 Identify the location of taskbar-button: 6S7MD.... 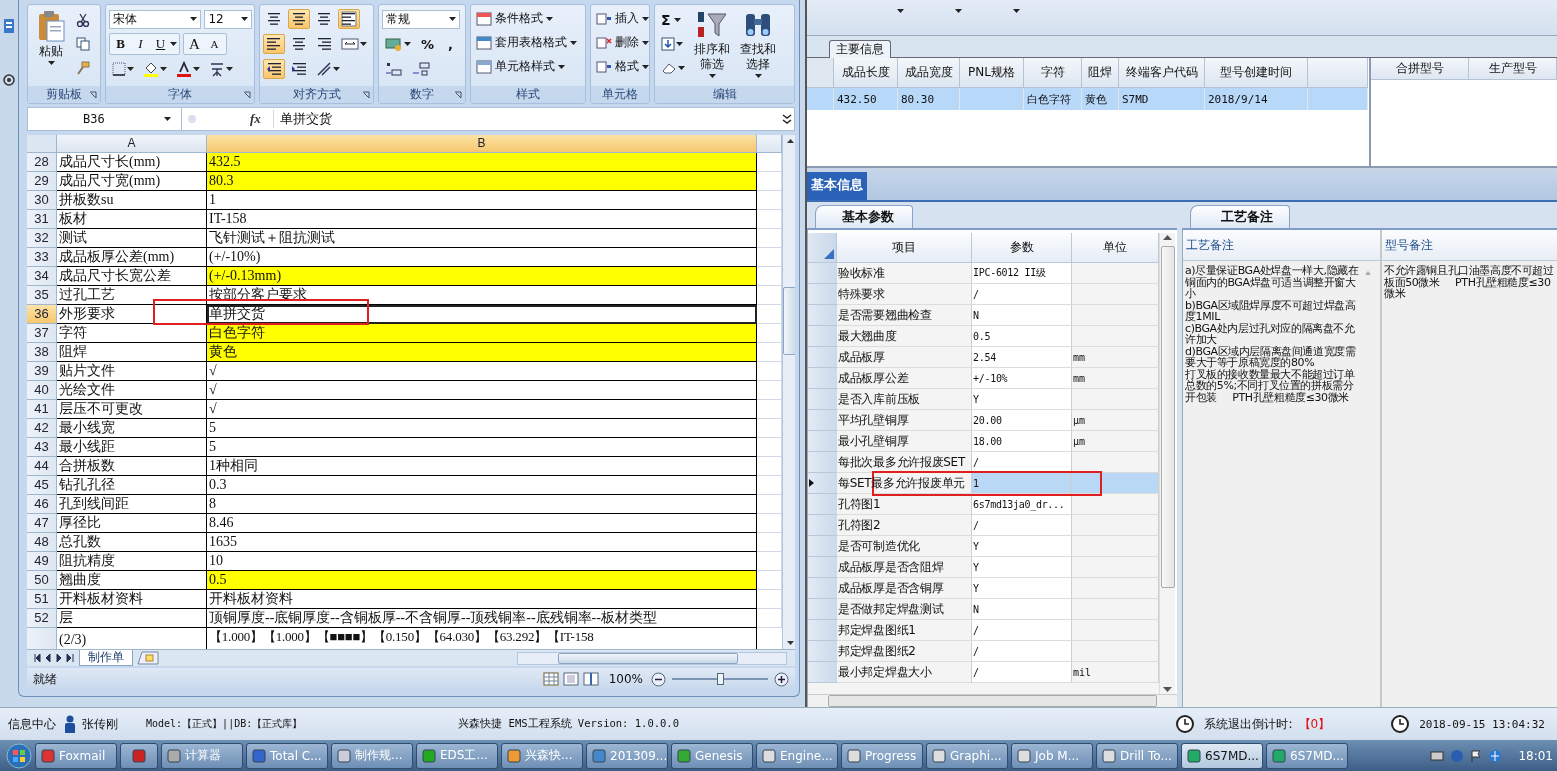
(1222, 755).